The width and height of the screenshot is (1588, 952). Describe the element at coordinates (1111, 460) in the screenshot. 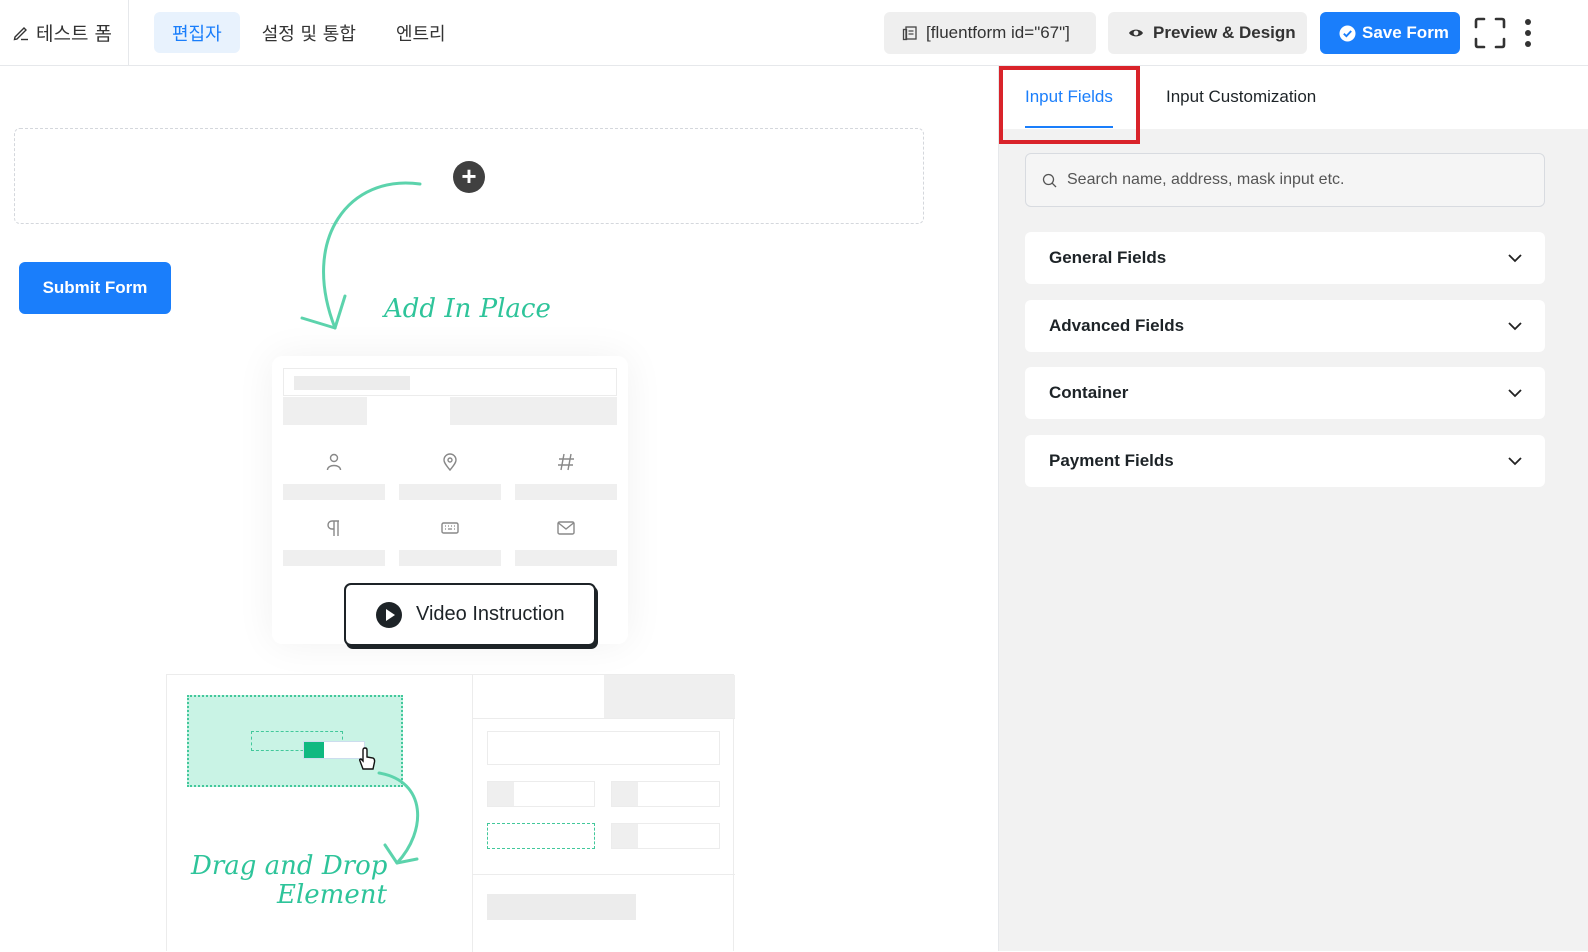

I see `accordion-label: Payment Fields` at that location.